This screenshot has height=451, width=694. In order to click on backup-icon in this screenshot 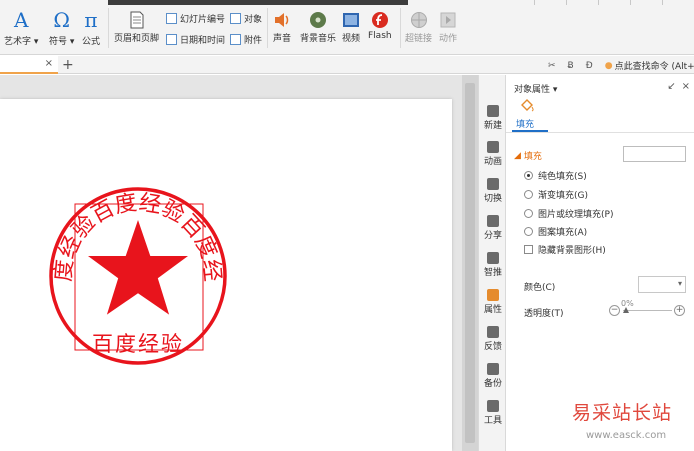, I will do `click(493, 369)`.